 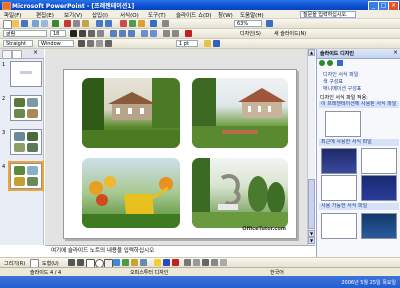 I want to click on menu-help: 도움말(H), so click(x=252, y=15).